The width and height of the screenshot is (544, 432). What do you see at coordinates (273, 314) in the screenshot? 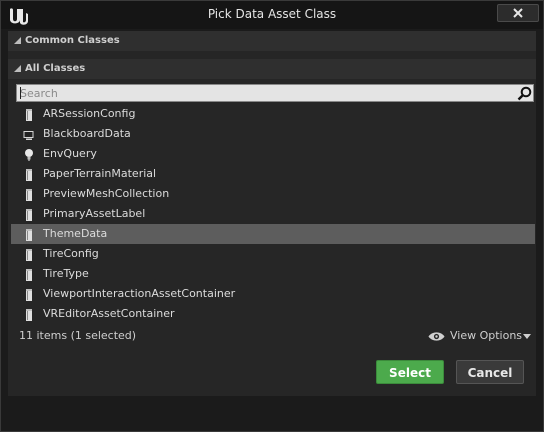
I see `class-list-item: VREditorAssetContainer` at bounding box center [273, 314].